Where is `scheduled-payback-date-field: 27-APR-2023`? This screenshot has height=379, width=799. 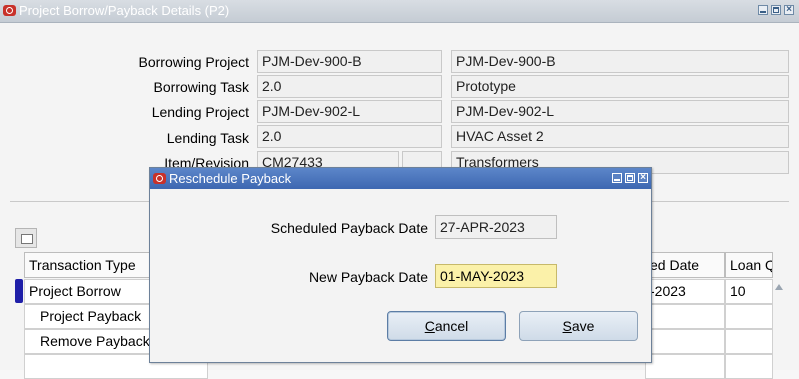
scheduled-payback-date-field: 27-APR-2023 is located at coordinates (496, 227).